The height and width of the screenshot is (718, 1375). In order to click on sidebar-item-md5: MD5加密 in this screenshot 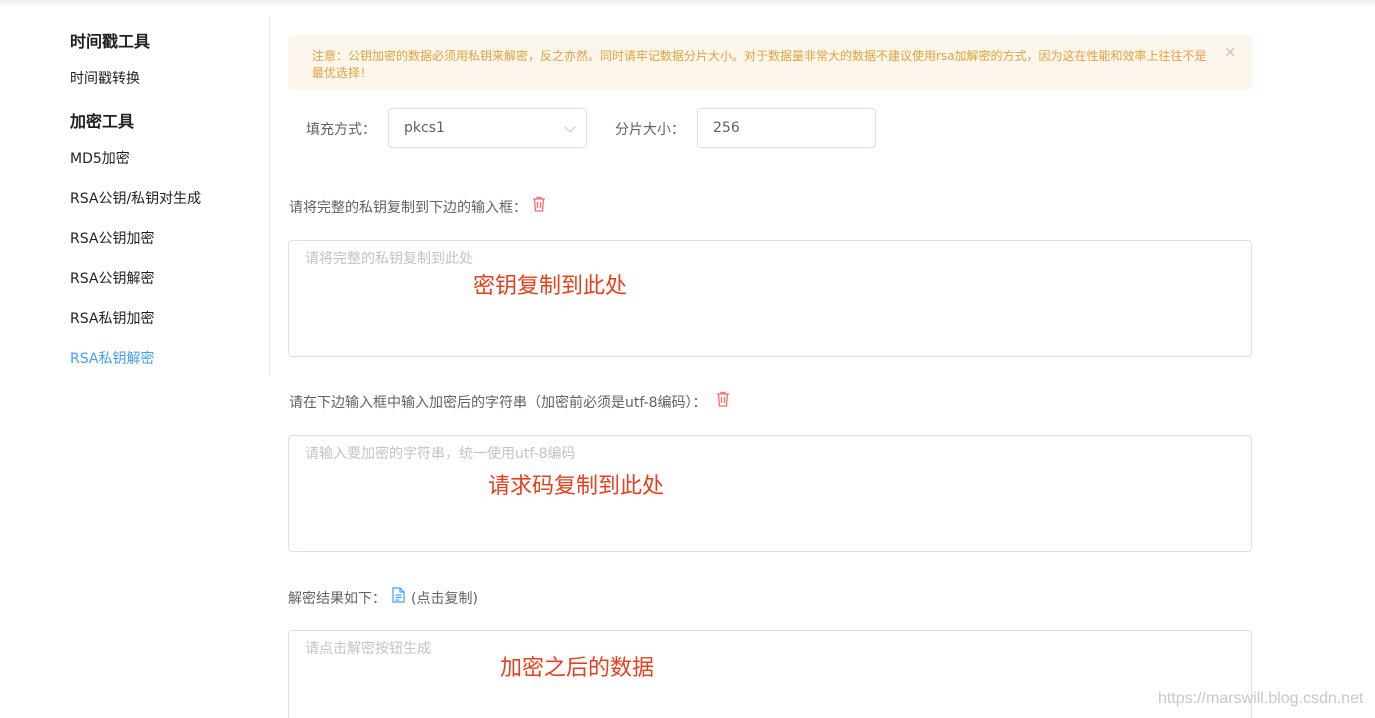, I will do `click(100, 158)`.